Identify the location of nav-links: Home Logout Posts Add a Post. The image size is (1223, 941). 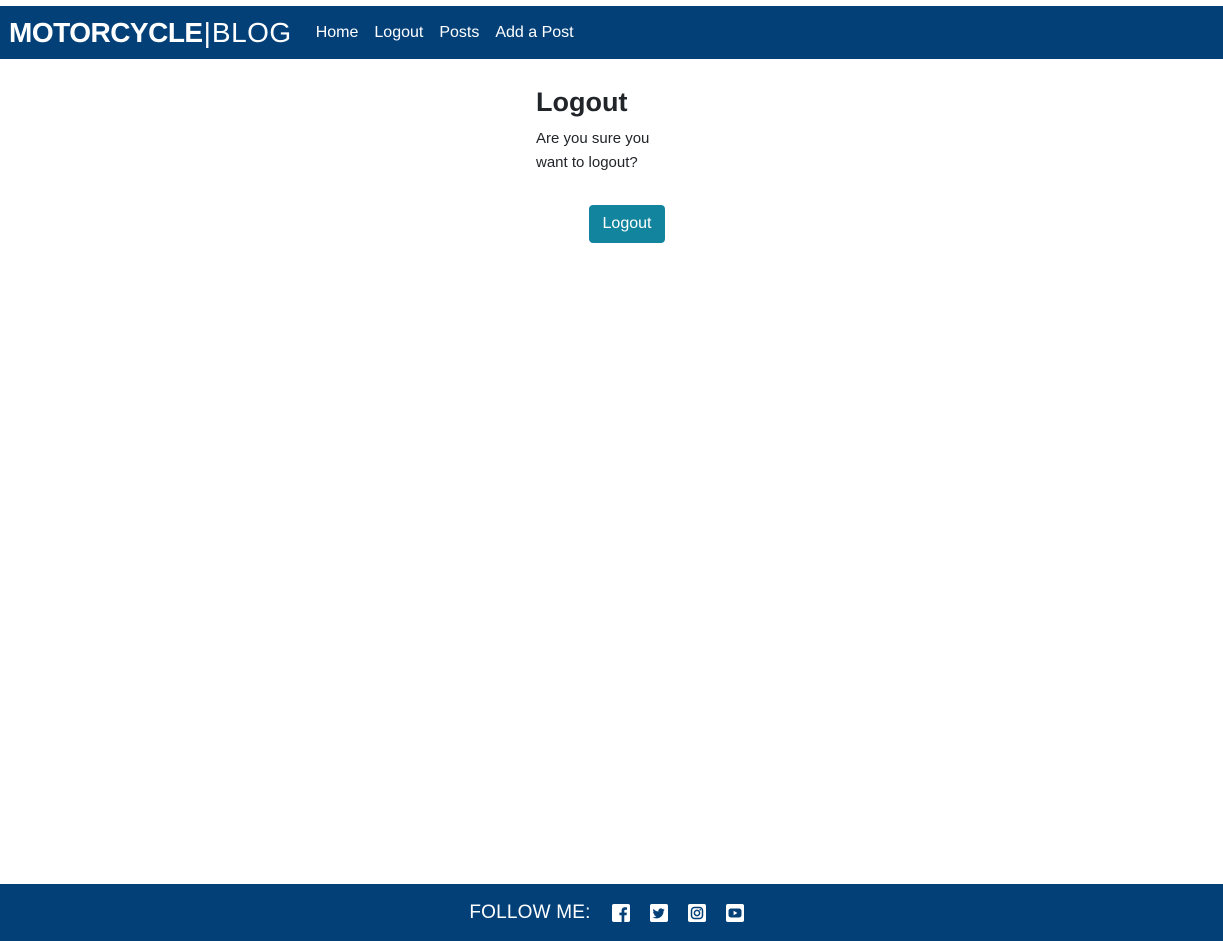
(453, 33).